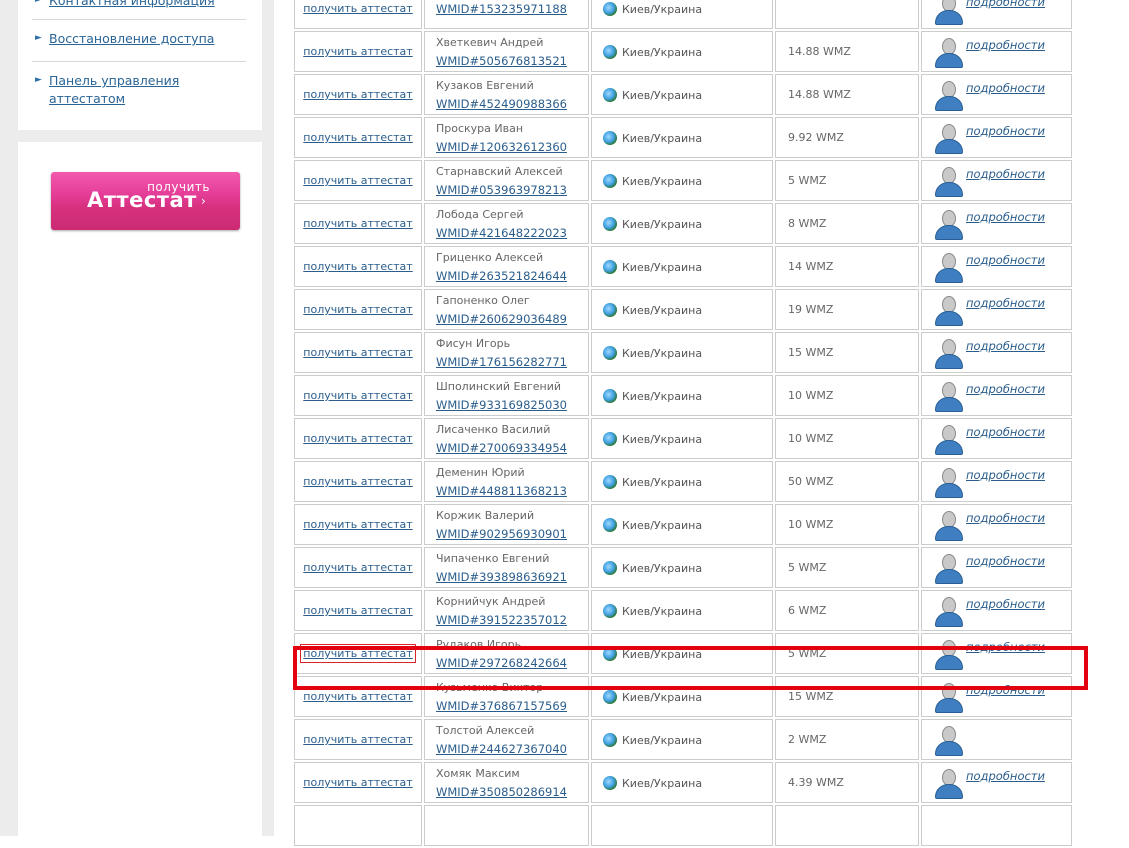  I want to click on window-edge, so click(1122, 418).